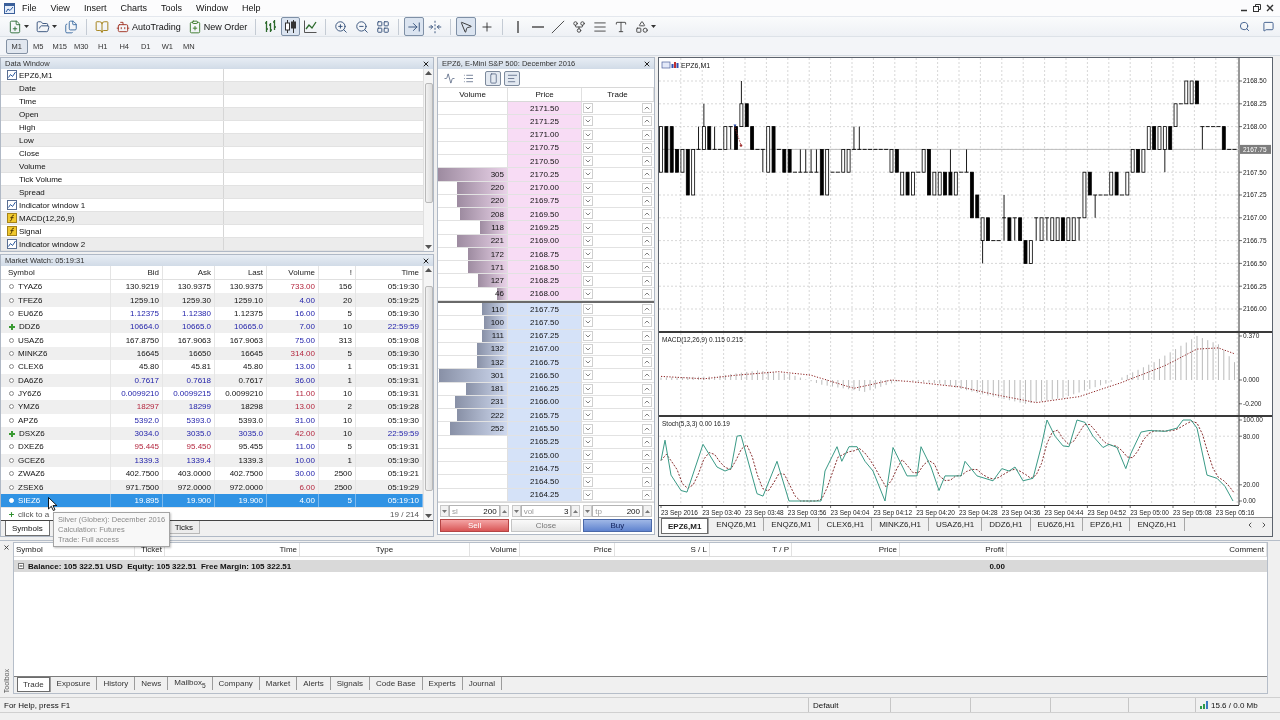 Image resolution: width=1280 pixels, height=720 pixels. What do you see at coordinates (1204, 705) in the screenshot?
I see `connection-bars-icon` at bounding box center [1204, 705].